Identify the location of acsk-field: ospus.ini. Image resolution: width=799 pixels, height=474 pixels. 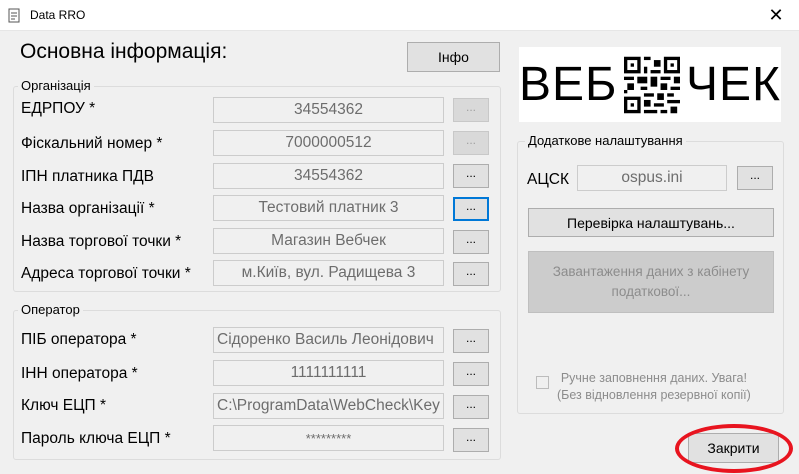
(652, 178).